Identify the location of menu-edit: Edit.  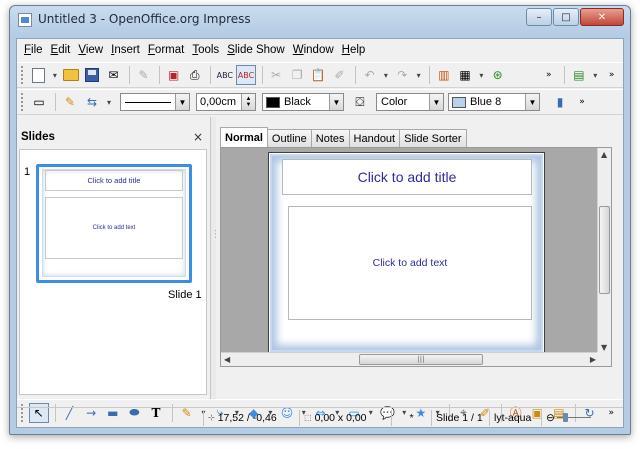
(61, 50).